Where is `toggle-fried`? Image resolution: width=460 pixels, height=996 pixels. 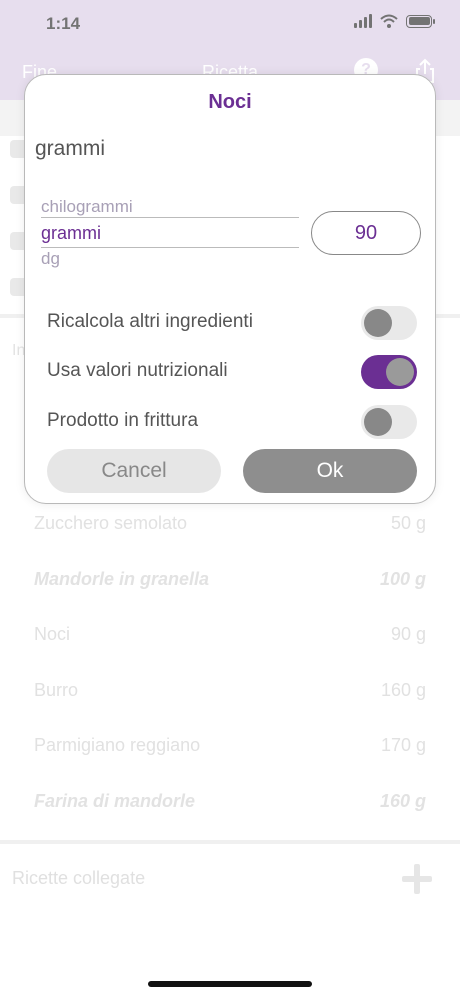 toggle-fried is located at coordinates (389, 422).